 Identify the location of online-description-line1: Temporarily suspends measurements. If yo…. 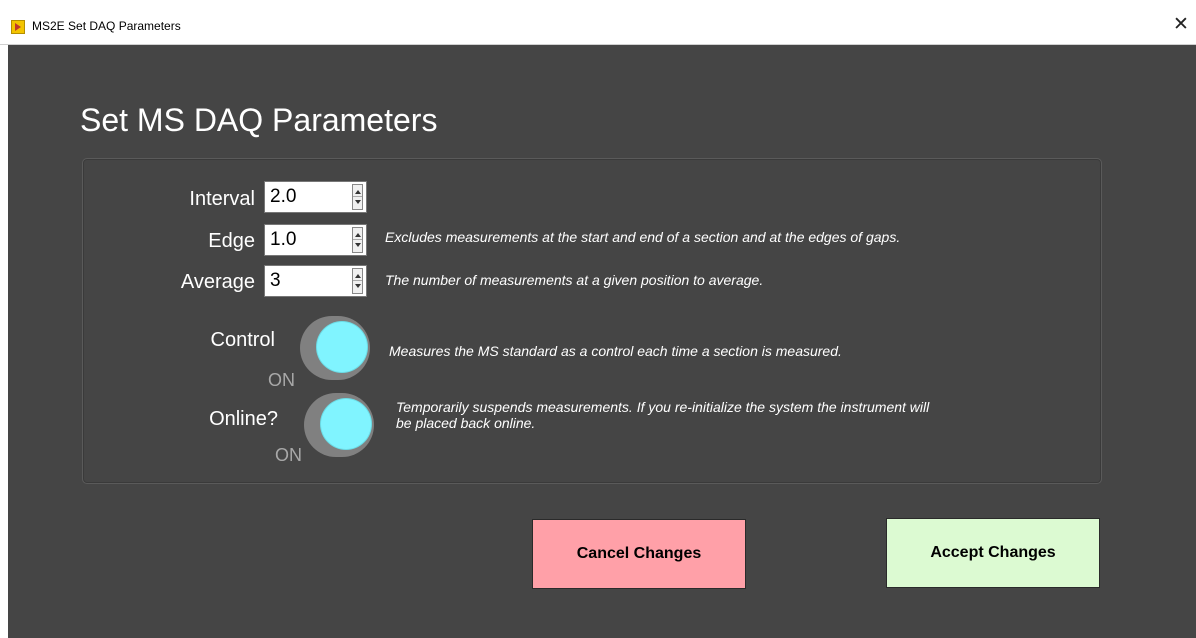
(663, 407).